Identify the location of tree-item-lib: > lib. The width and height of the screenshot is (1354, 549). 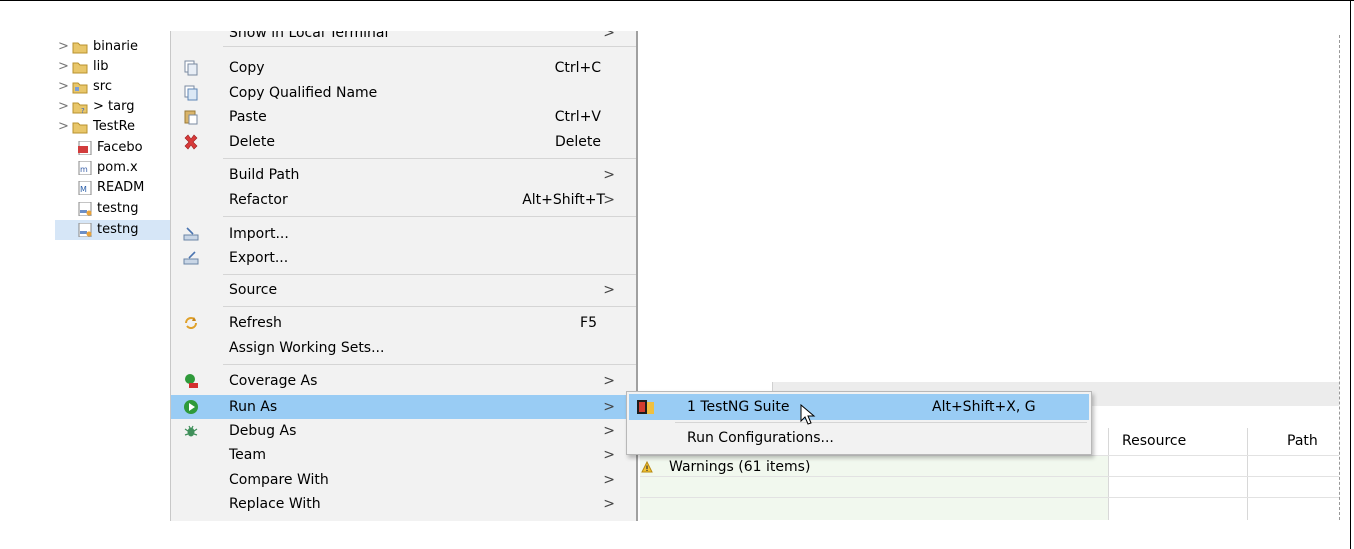
(115, 67).